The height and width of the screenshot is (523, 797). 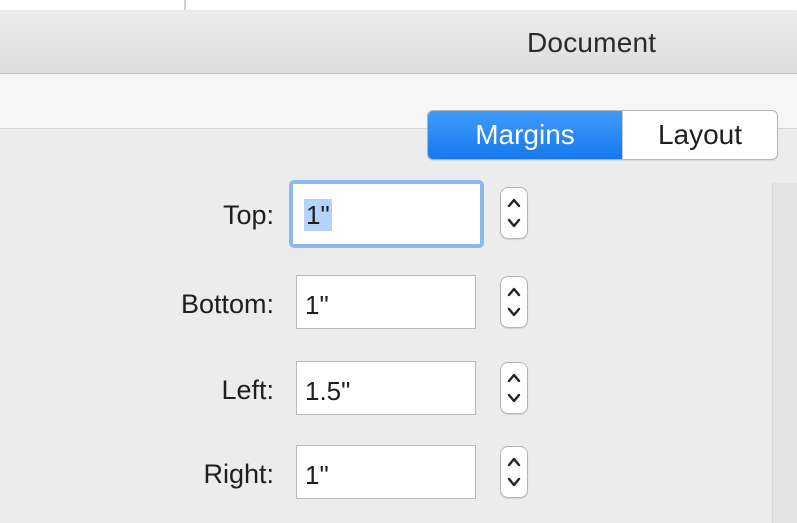 I want to click on tab-layout: Layout, so click(x=699, y=135).